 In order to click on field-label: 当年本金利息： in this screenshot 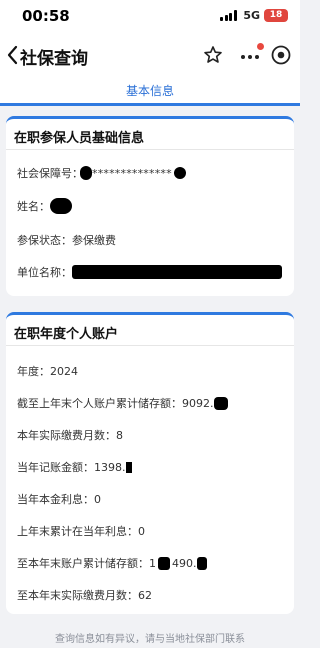, I will do `click(55, 499)`.